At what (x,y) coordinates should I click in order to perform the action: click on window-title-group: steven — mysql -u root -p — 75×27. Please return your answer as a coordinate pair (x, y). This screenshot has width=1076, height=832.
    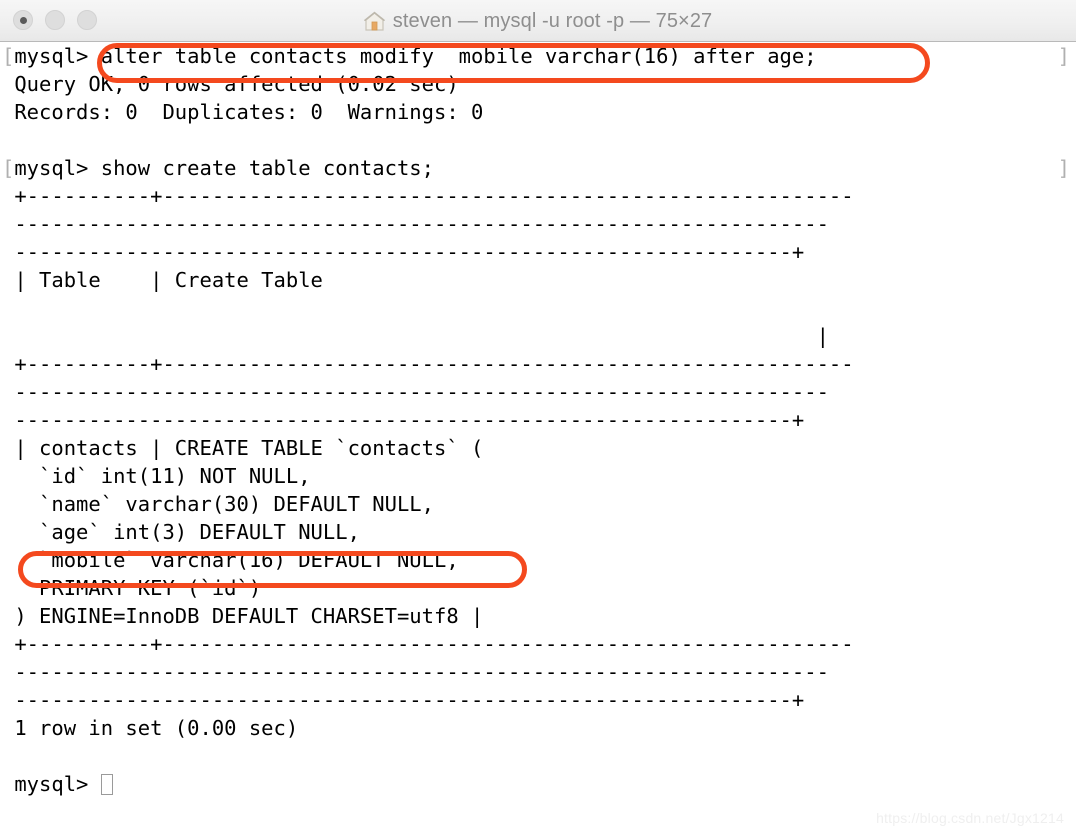
    Looking at the image, I should click on (538, 21).